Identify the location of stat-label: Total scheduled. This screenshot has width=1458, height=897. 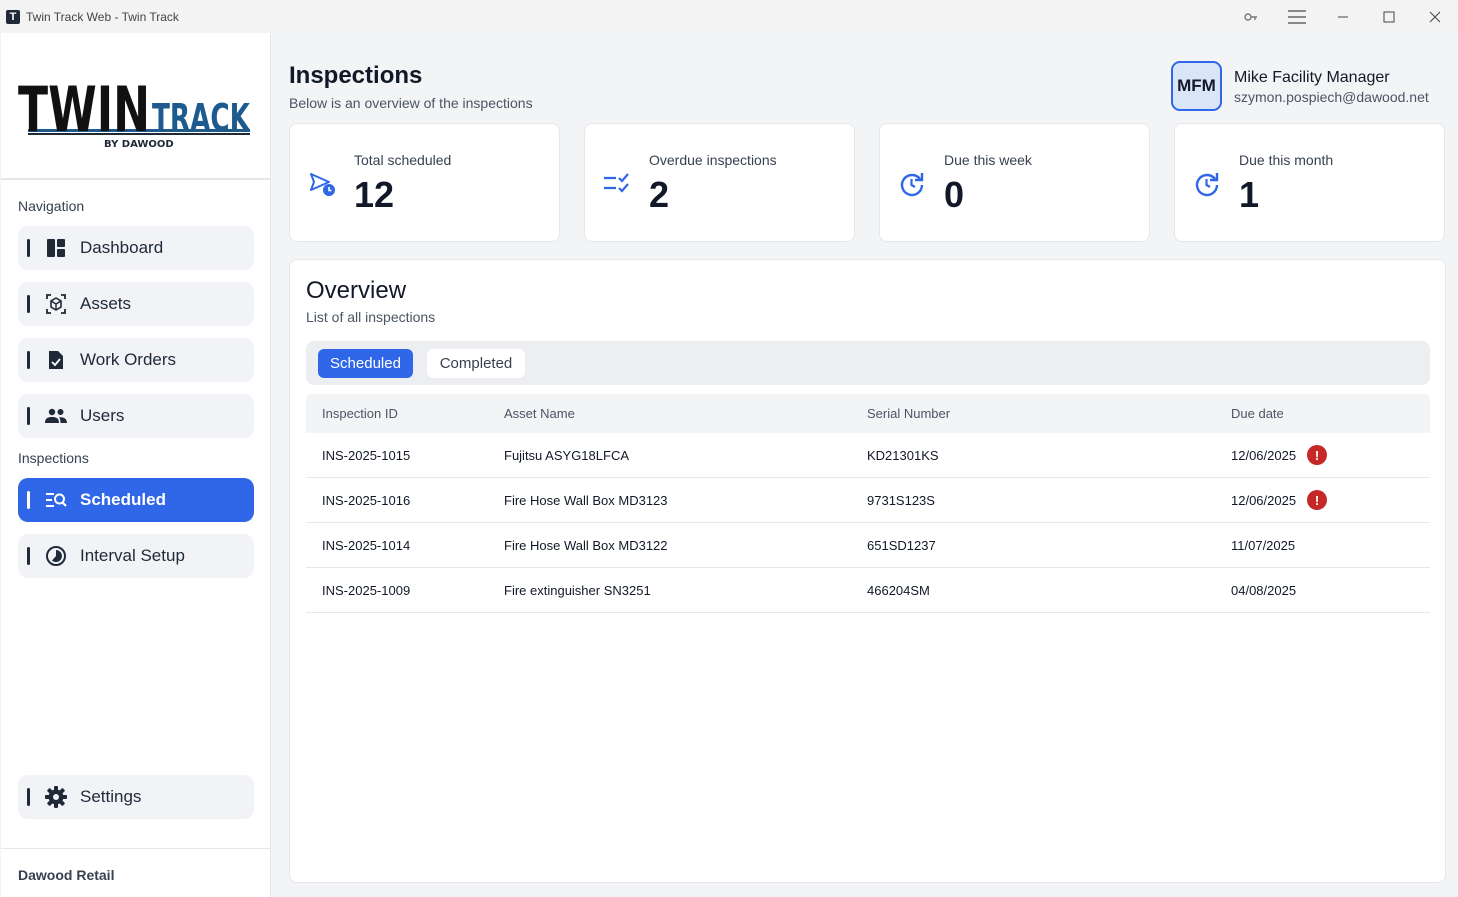
(403, 160).